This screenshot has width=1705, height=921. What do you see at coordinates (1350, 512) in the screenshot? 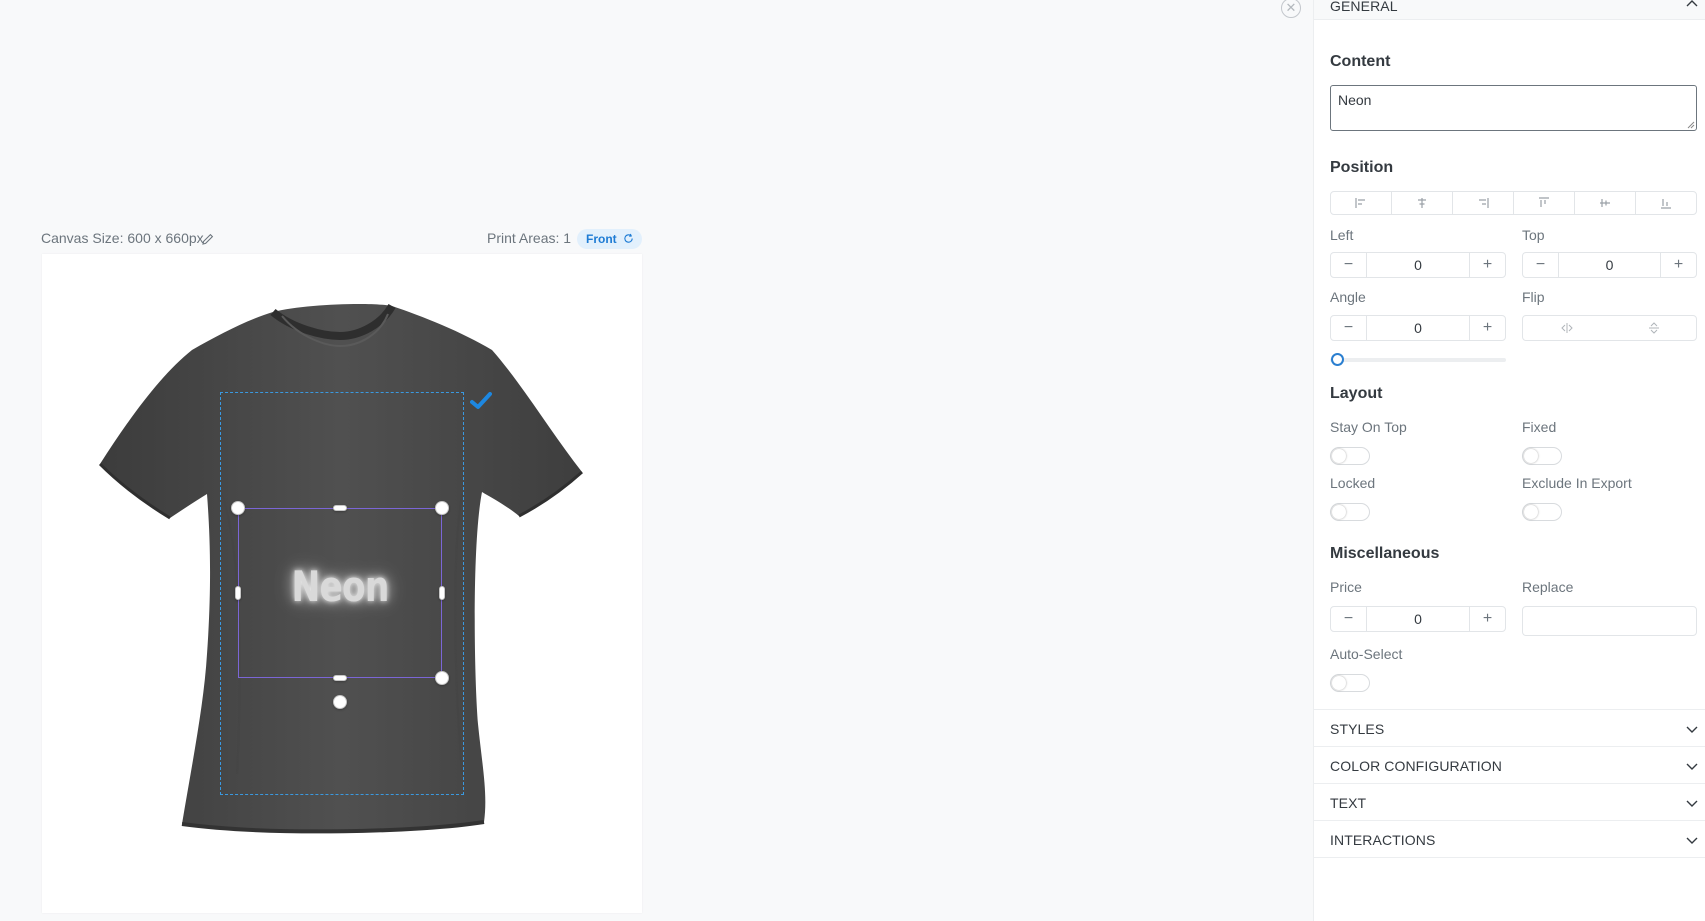
I see `locked-toggle` at bounding box center [1350, 512].